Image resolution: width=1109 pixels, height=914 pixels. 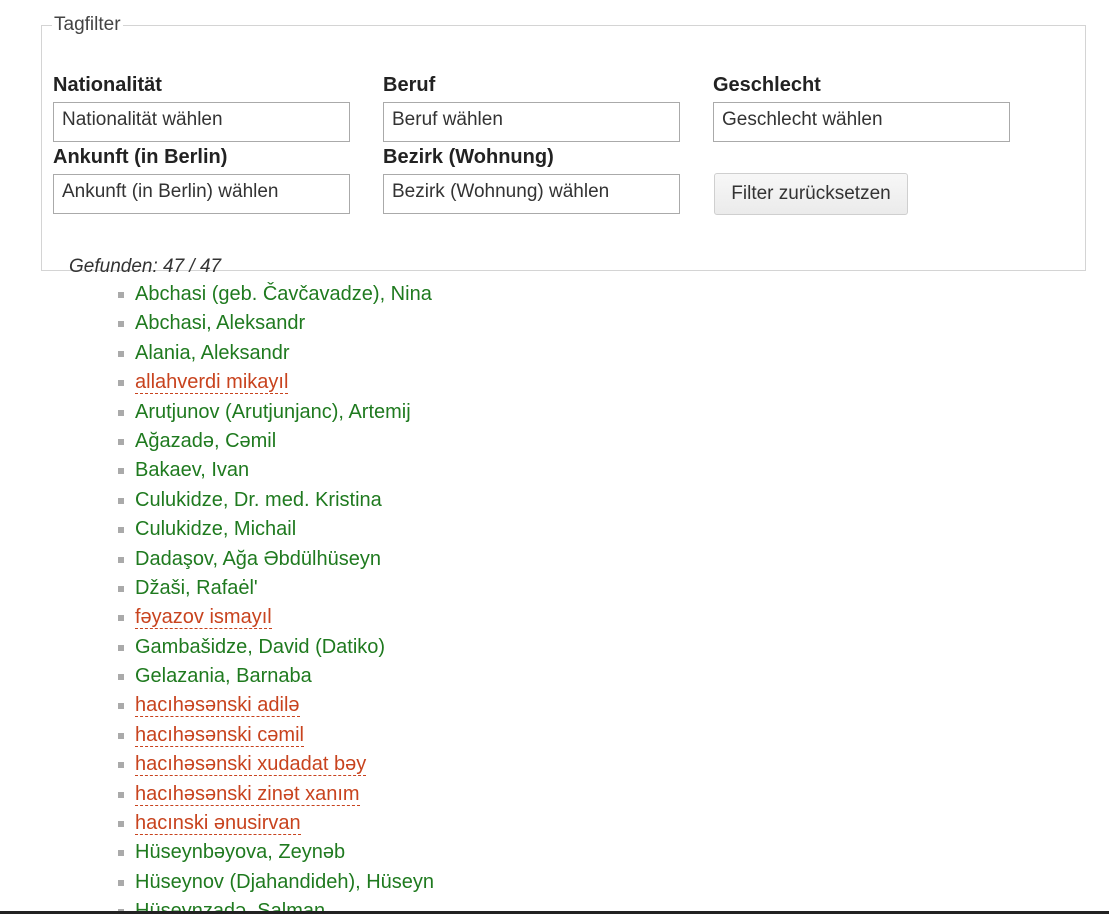 I want to click on nationality-label: Nationalität, so click(x=107, y=85).